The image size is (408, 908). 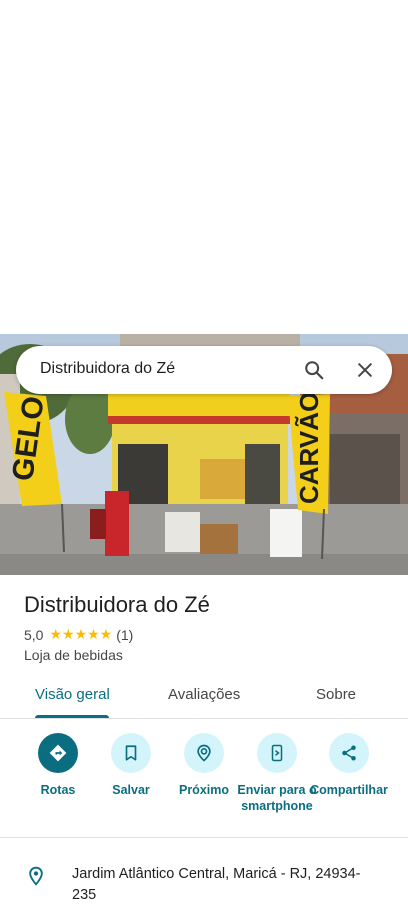 What do you see at coordinates (336, 694) in the screenshot?
I see `tab-about: Sobre` at bounding box center [336, 694].